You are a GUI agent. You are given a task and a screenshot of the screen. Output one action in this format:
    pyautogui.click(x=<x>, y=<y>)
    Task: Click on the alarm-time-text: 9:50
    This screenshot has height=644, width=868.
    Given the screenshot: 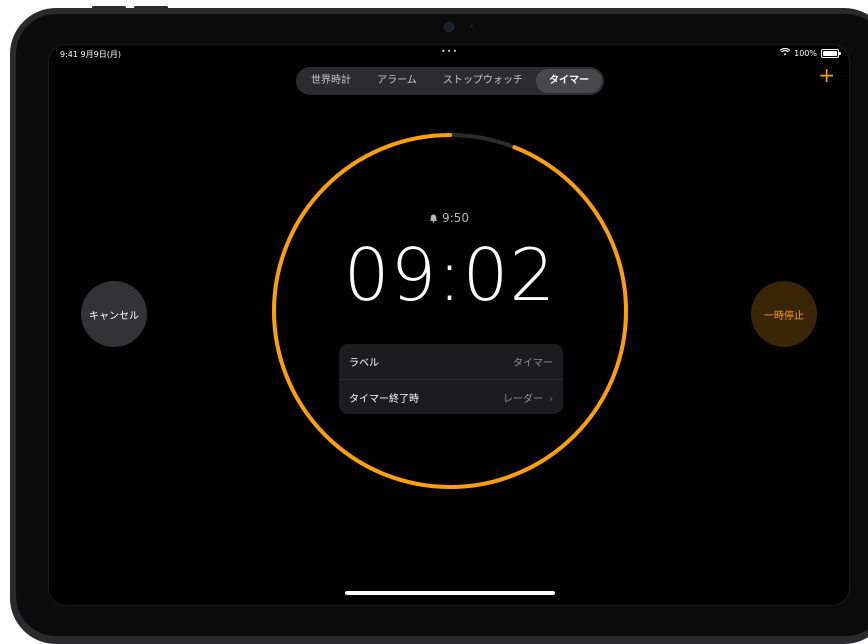 What is the action you would take?
    pyautogui.click(x=455, y=218)
    